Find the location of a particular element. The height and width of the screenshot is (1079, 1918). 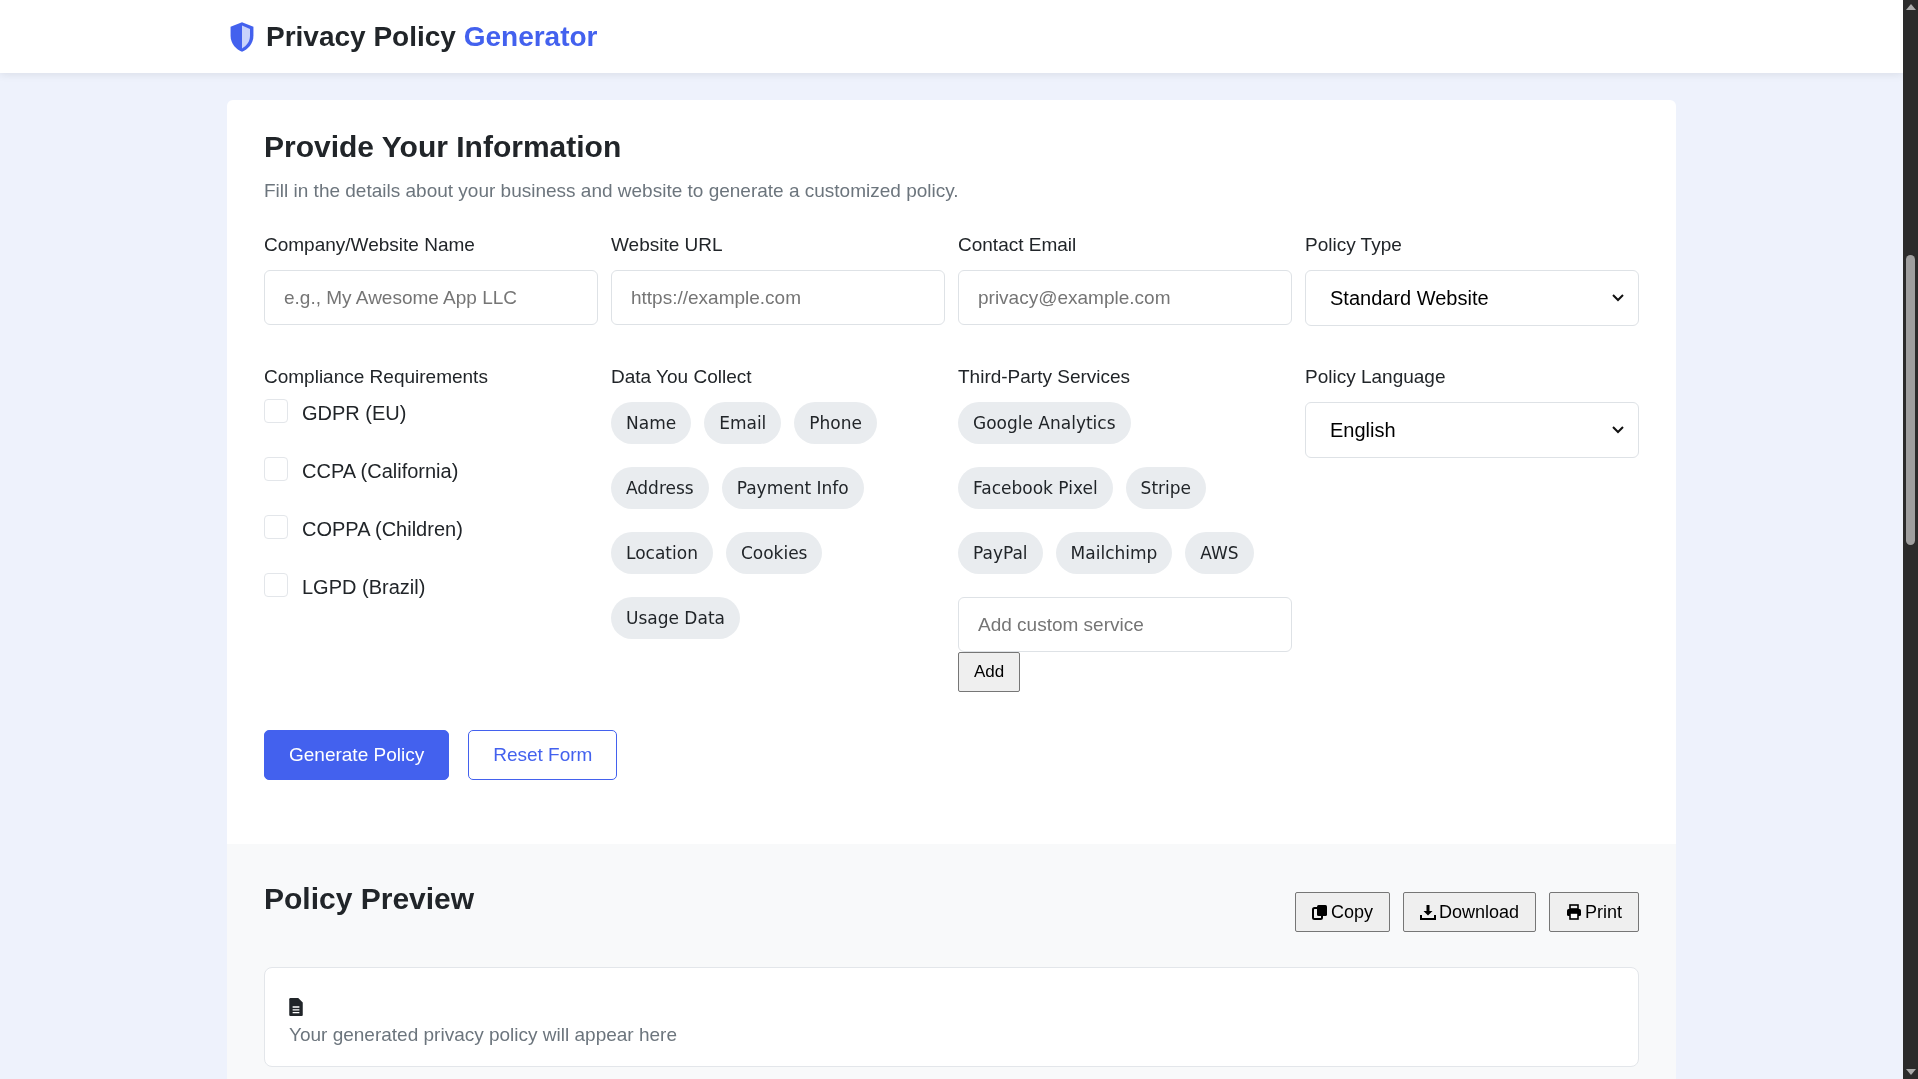

field-label: Website URL is located at coordinates (667, 245).